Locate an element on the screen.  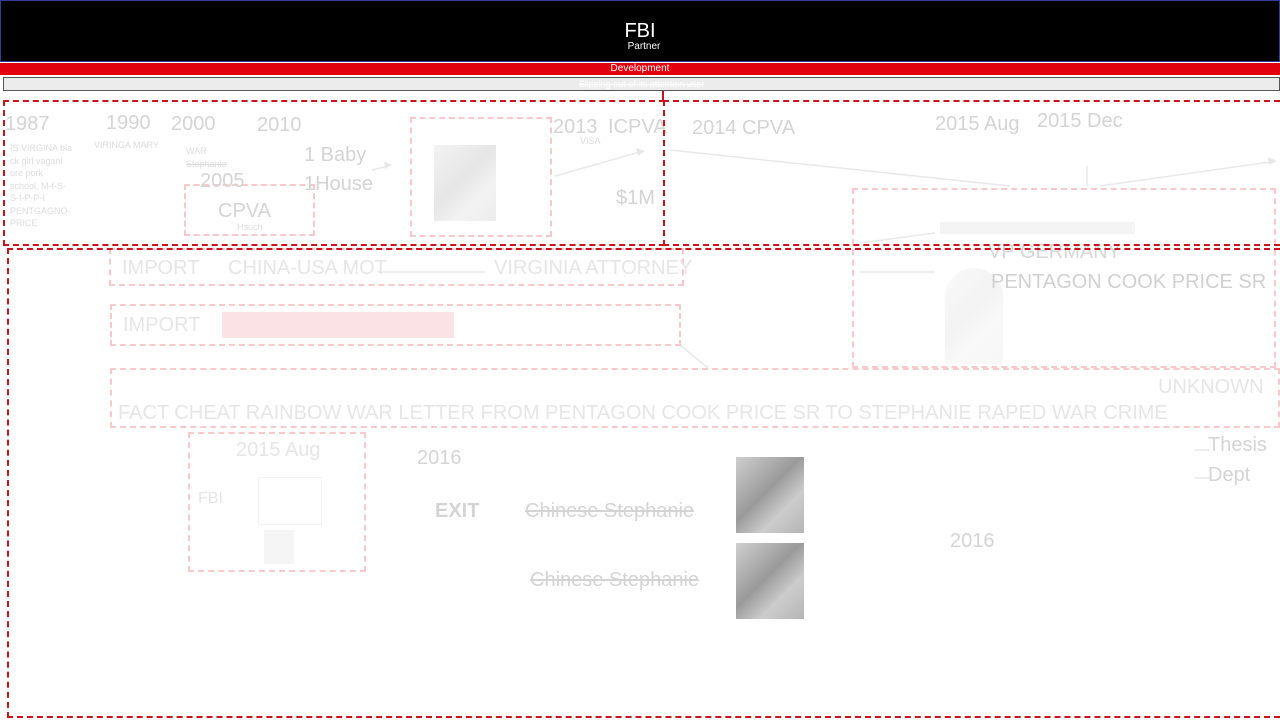
top-frame-right is located at coordinates (971, 173).